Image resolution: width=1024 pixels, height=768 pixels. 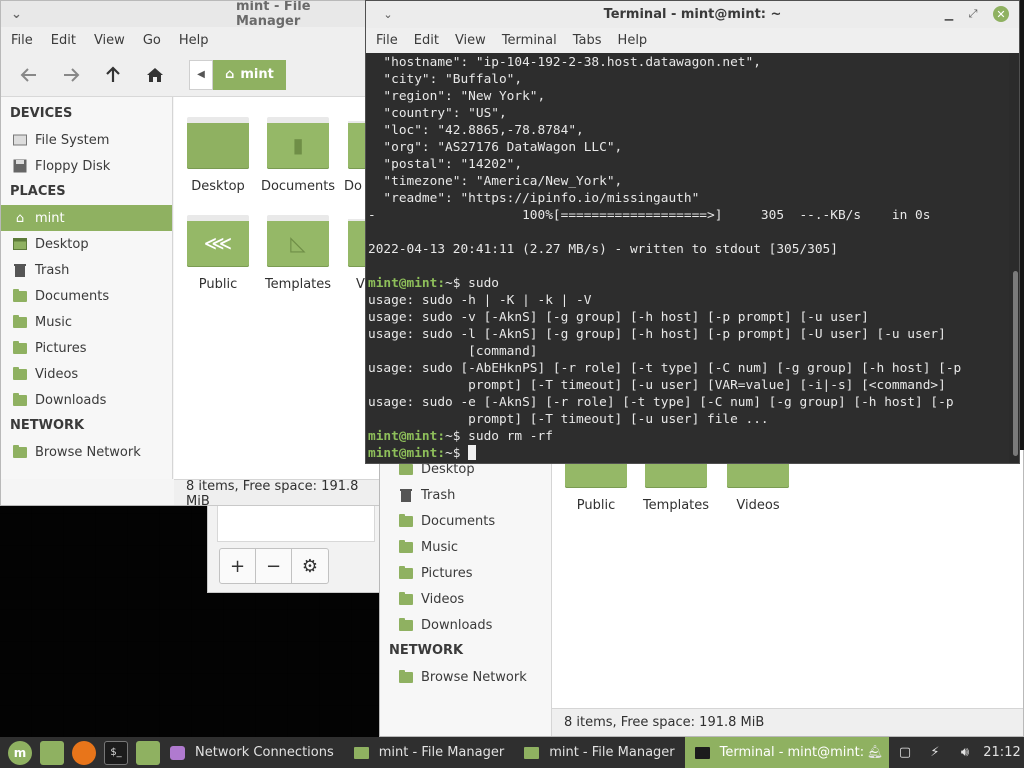 I want to click on output-line: "postal": "14202",, so click(x=445, y=164).